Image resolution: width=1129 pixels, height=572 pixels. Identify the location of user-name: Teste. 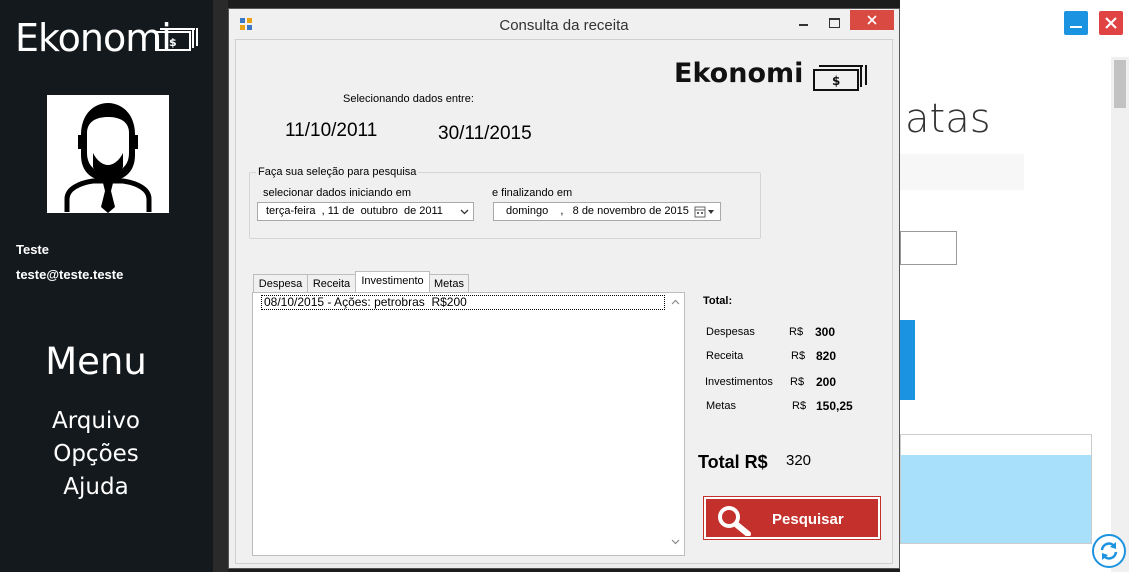
(32, 249).